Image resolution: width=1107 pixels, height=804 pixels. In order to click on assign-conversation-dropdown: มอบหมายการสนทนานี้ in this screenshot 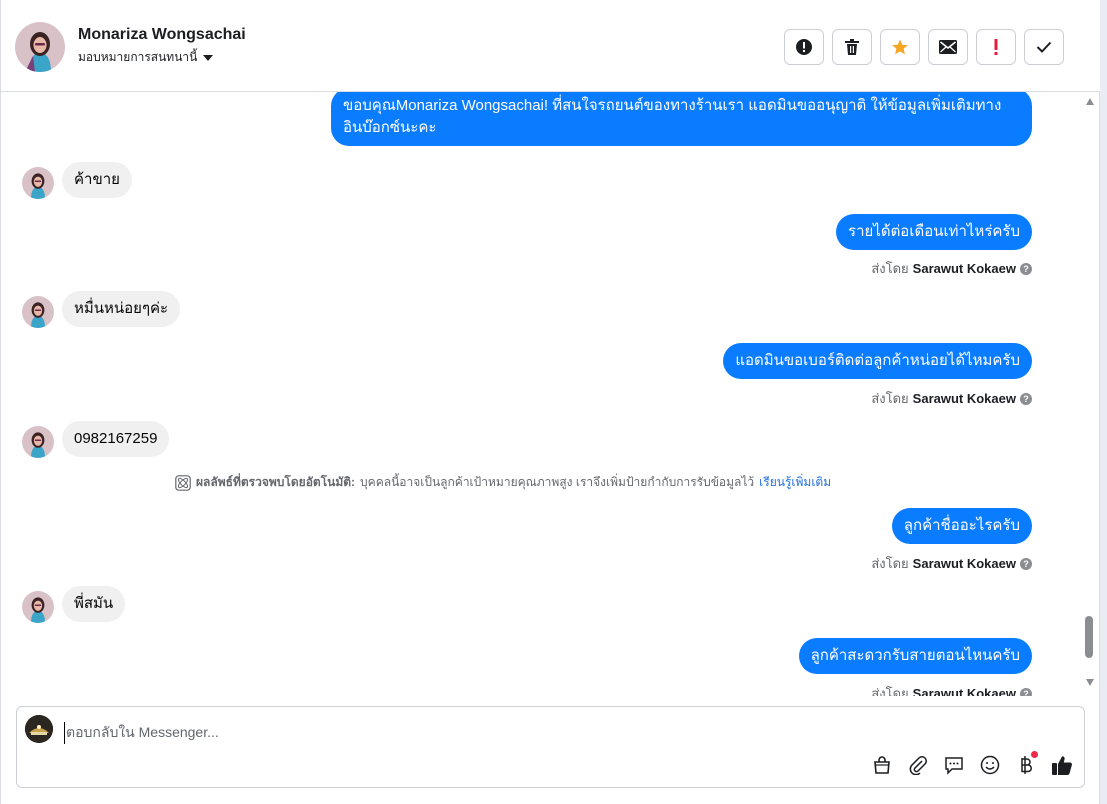, I will do `click(146, 57)`.